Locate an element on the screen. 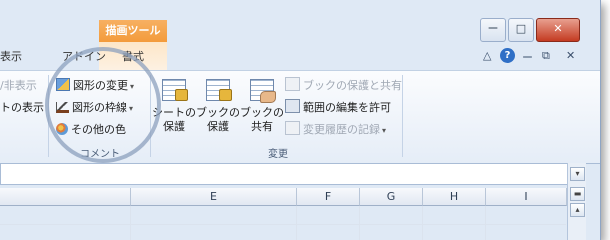  protect-and-share-button: ブックの保護と共有 is located at coordinates (343, 85).